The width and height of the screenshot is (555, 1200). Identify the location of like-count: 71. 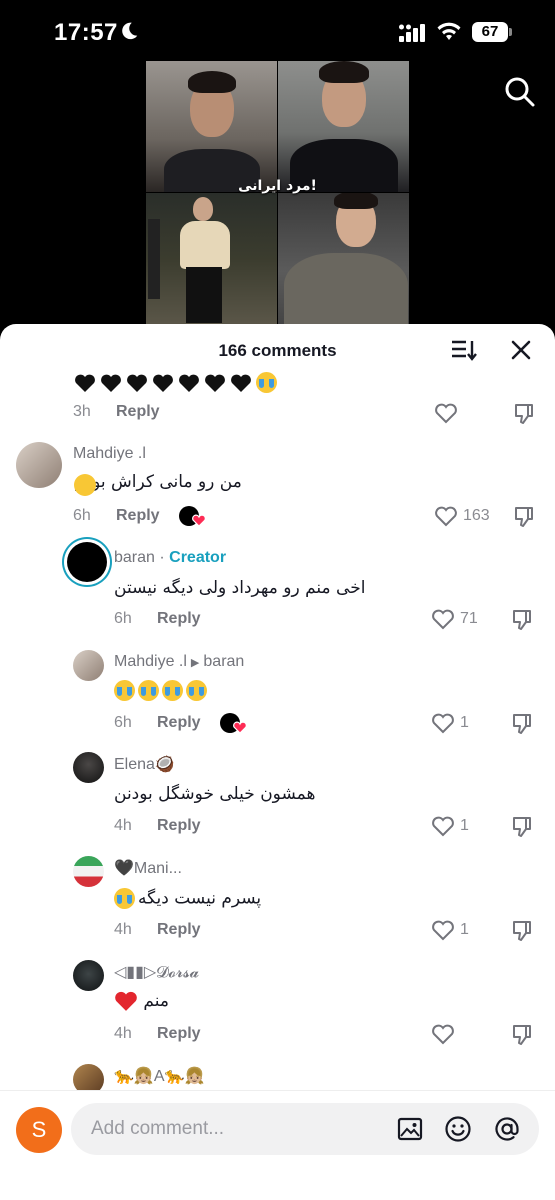
(469, 618).